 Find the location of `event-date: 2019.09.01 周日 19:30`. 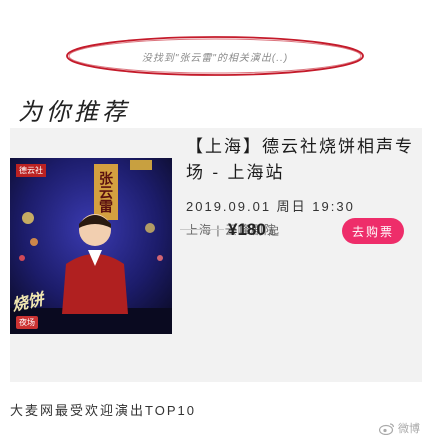

event-date: 2019.09.01 周日 19:30 is located at coordinates (270, 206).